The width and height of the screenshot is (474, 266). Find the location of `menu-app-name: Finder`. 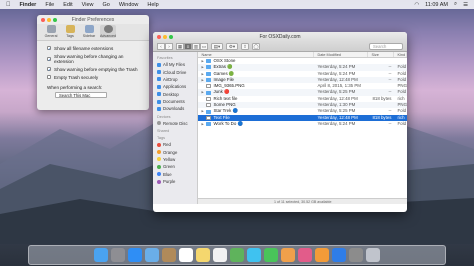

menu-app-name: Finder is located at coordinates (28, 5).